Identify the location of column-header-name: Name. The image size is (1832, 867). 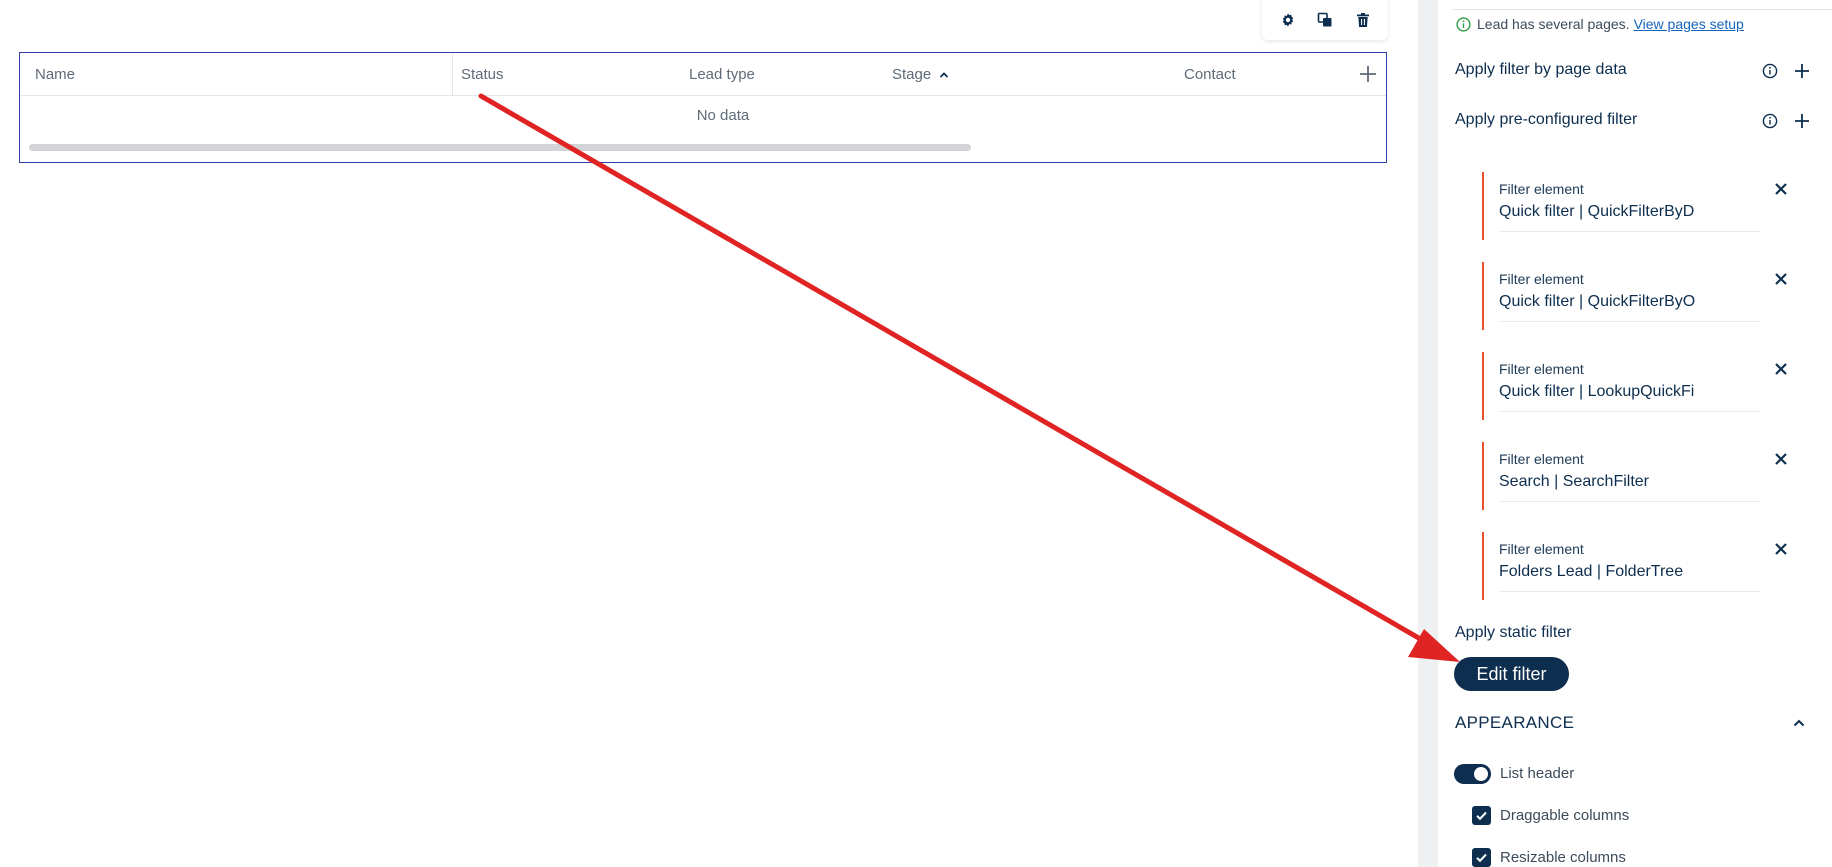
(55, 74).